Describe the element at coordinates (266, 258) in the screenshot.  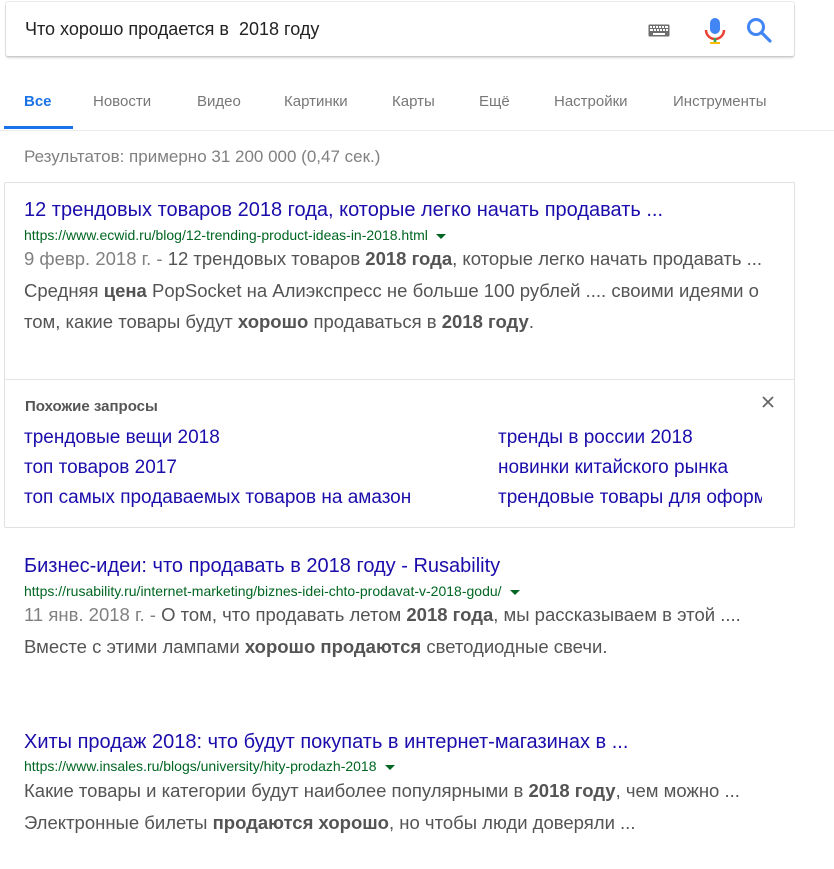
I see `snippet-text: 12 трендовых товаров` at that location.